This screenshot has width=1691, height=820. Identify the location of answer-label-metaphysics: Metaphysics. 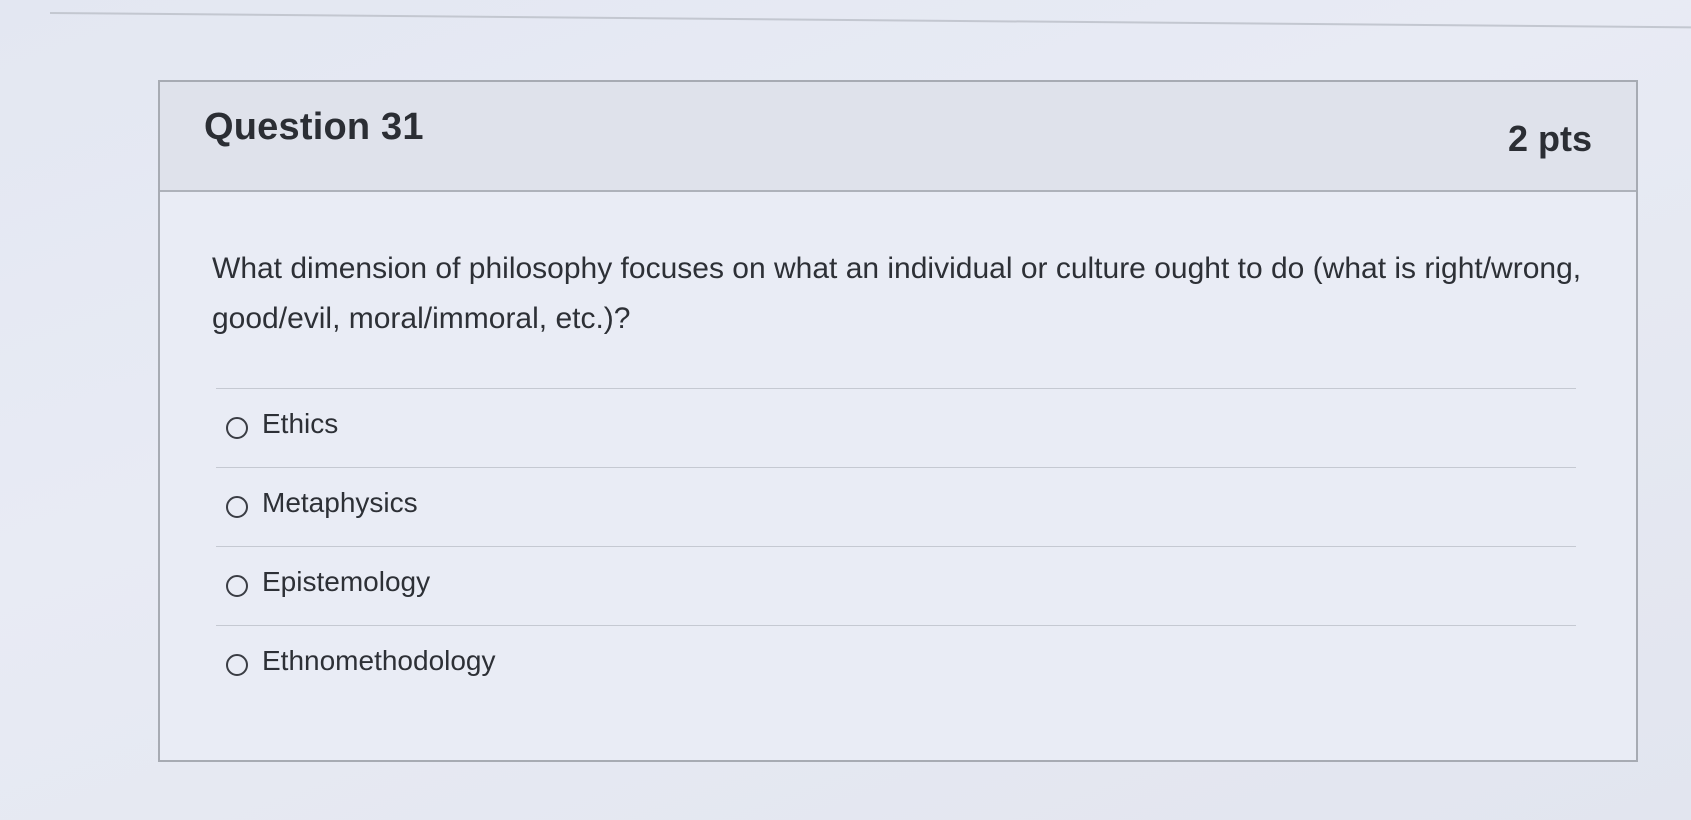
(340, 503).